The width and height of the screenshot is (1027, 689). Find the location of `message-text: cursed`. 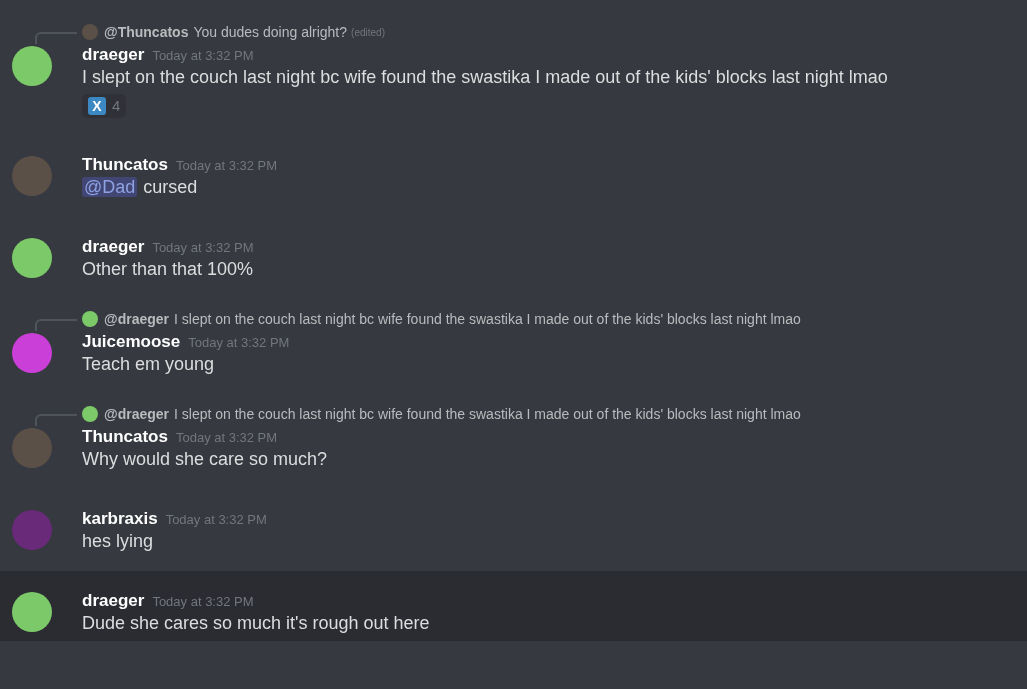

message-text: cursed is located at coordinates (170, 187).